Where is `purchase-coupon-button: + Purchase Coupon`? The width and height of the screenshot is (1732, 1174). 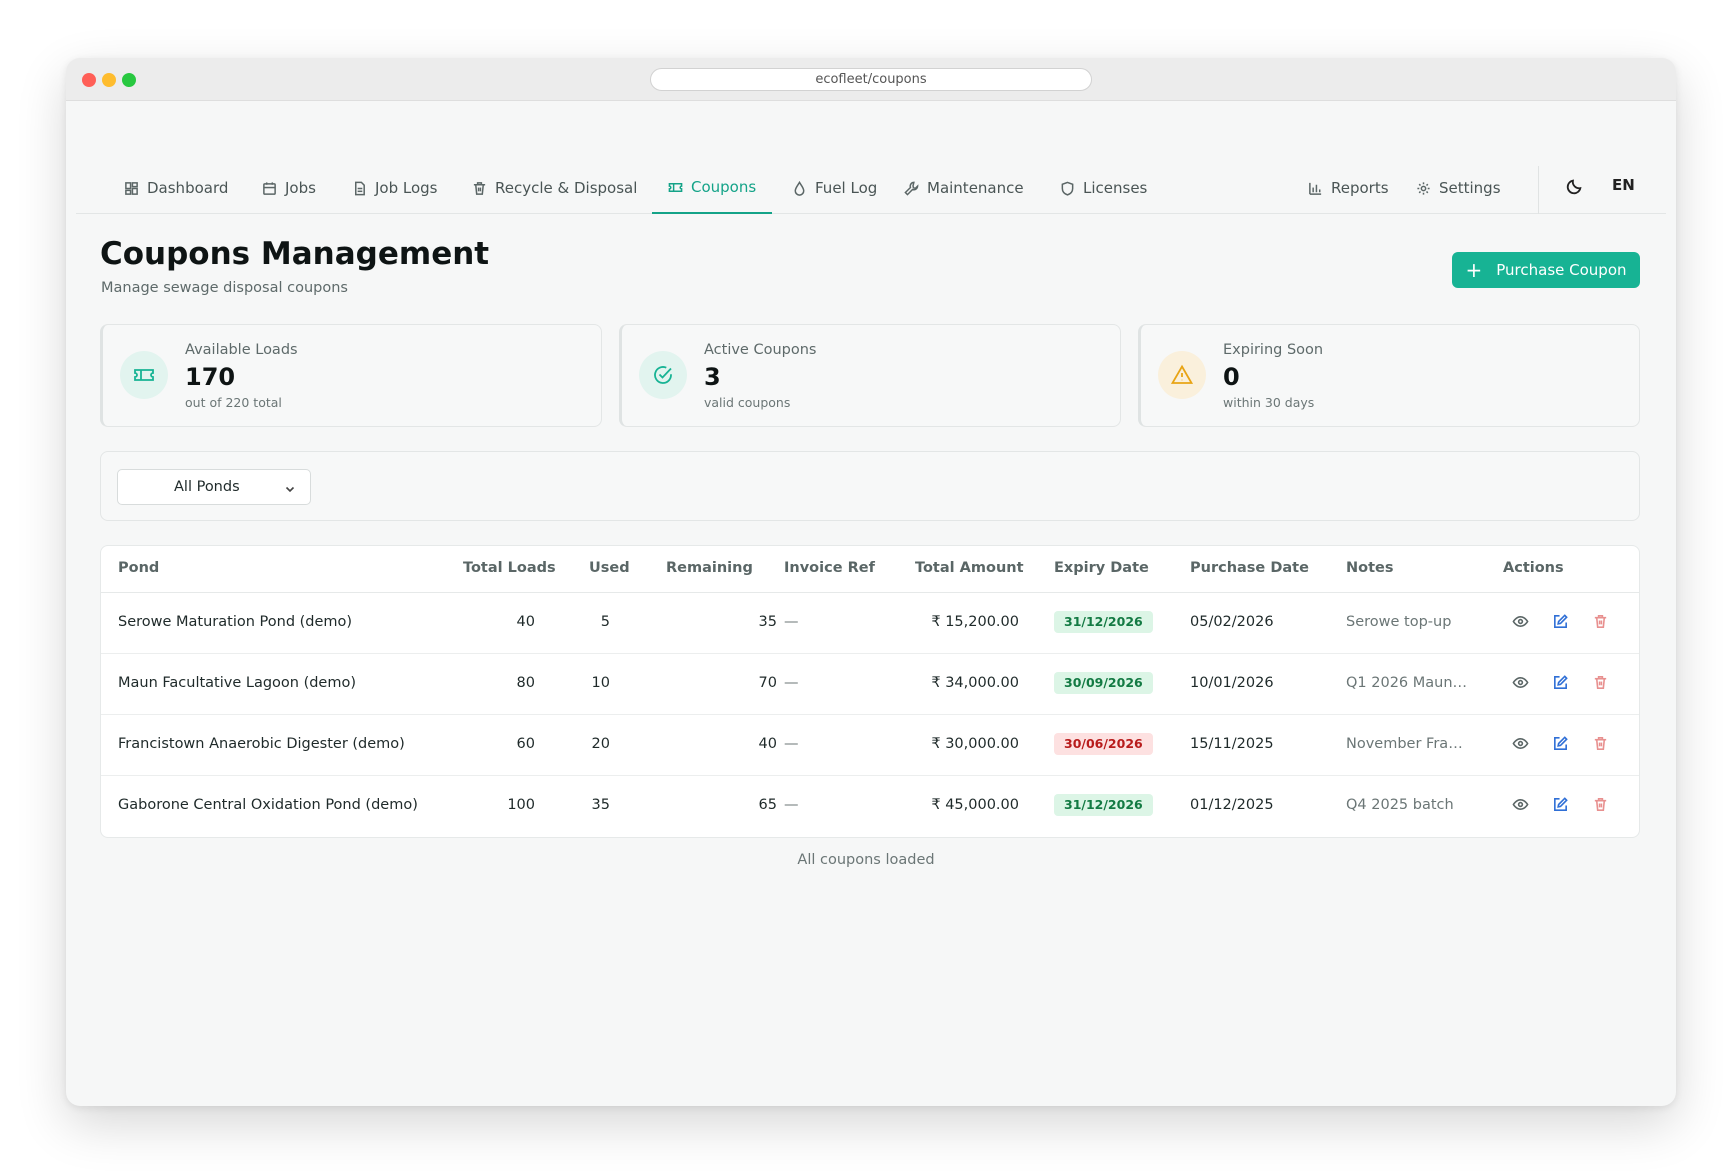 purchase-coupon-button: + Purchase Coupon is located at coordinates (1546, 270).